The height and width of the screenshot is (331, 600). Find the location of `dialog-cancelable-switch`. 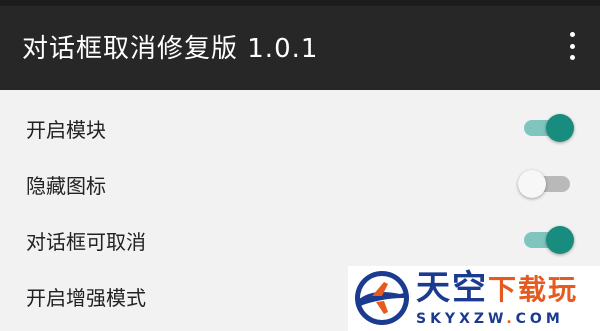

dialog-cancelable-switch is located at coordinates (549, 240).